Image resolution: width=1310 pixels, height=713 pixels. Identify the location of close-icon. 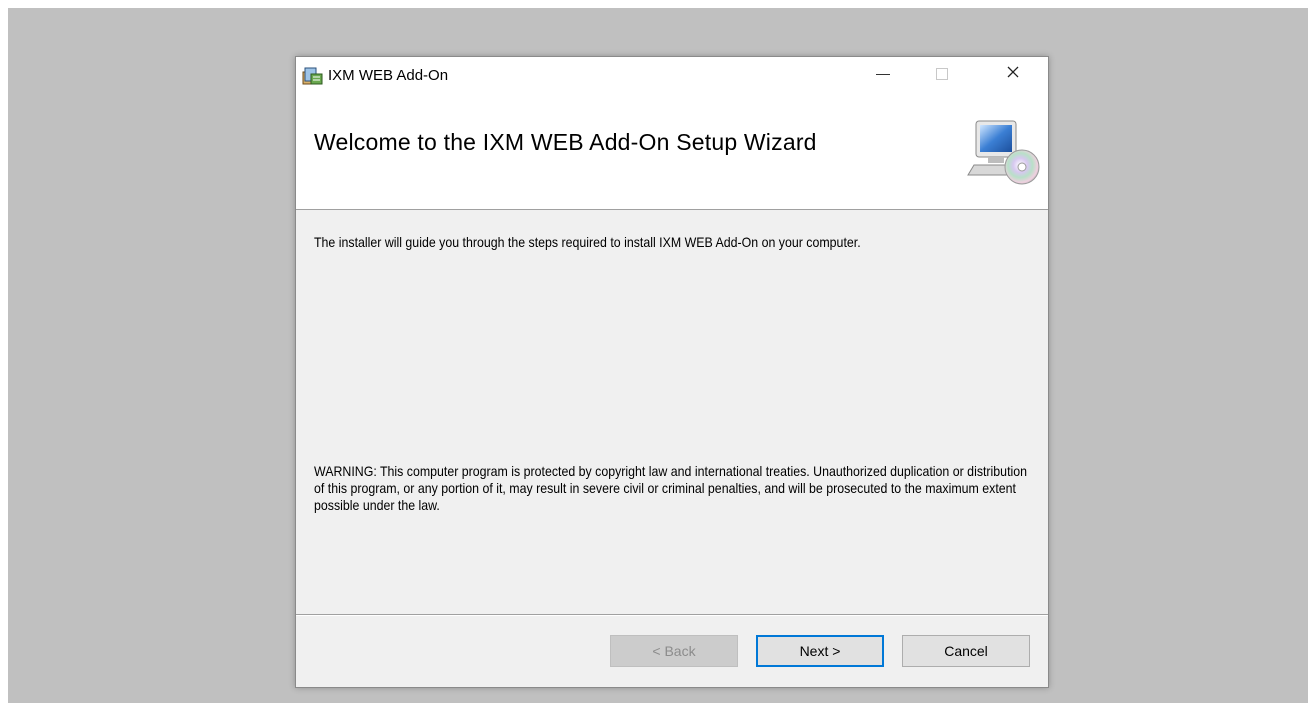
(1013, 72).